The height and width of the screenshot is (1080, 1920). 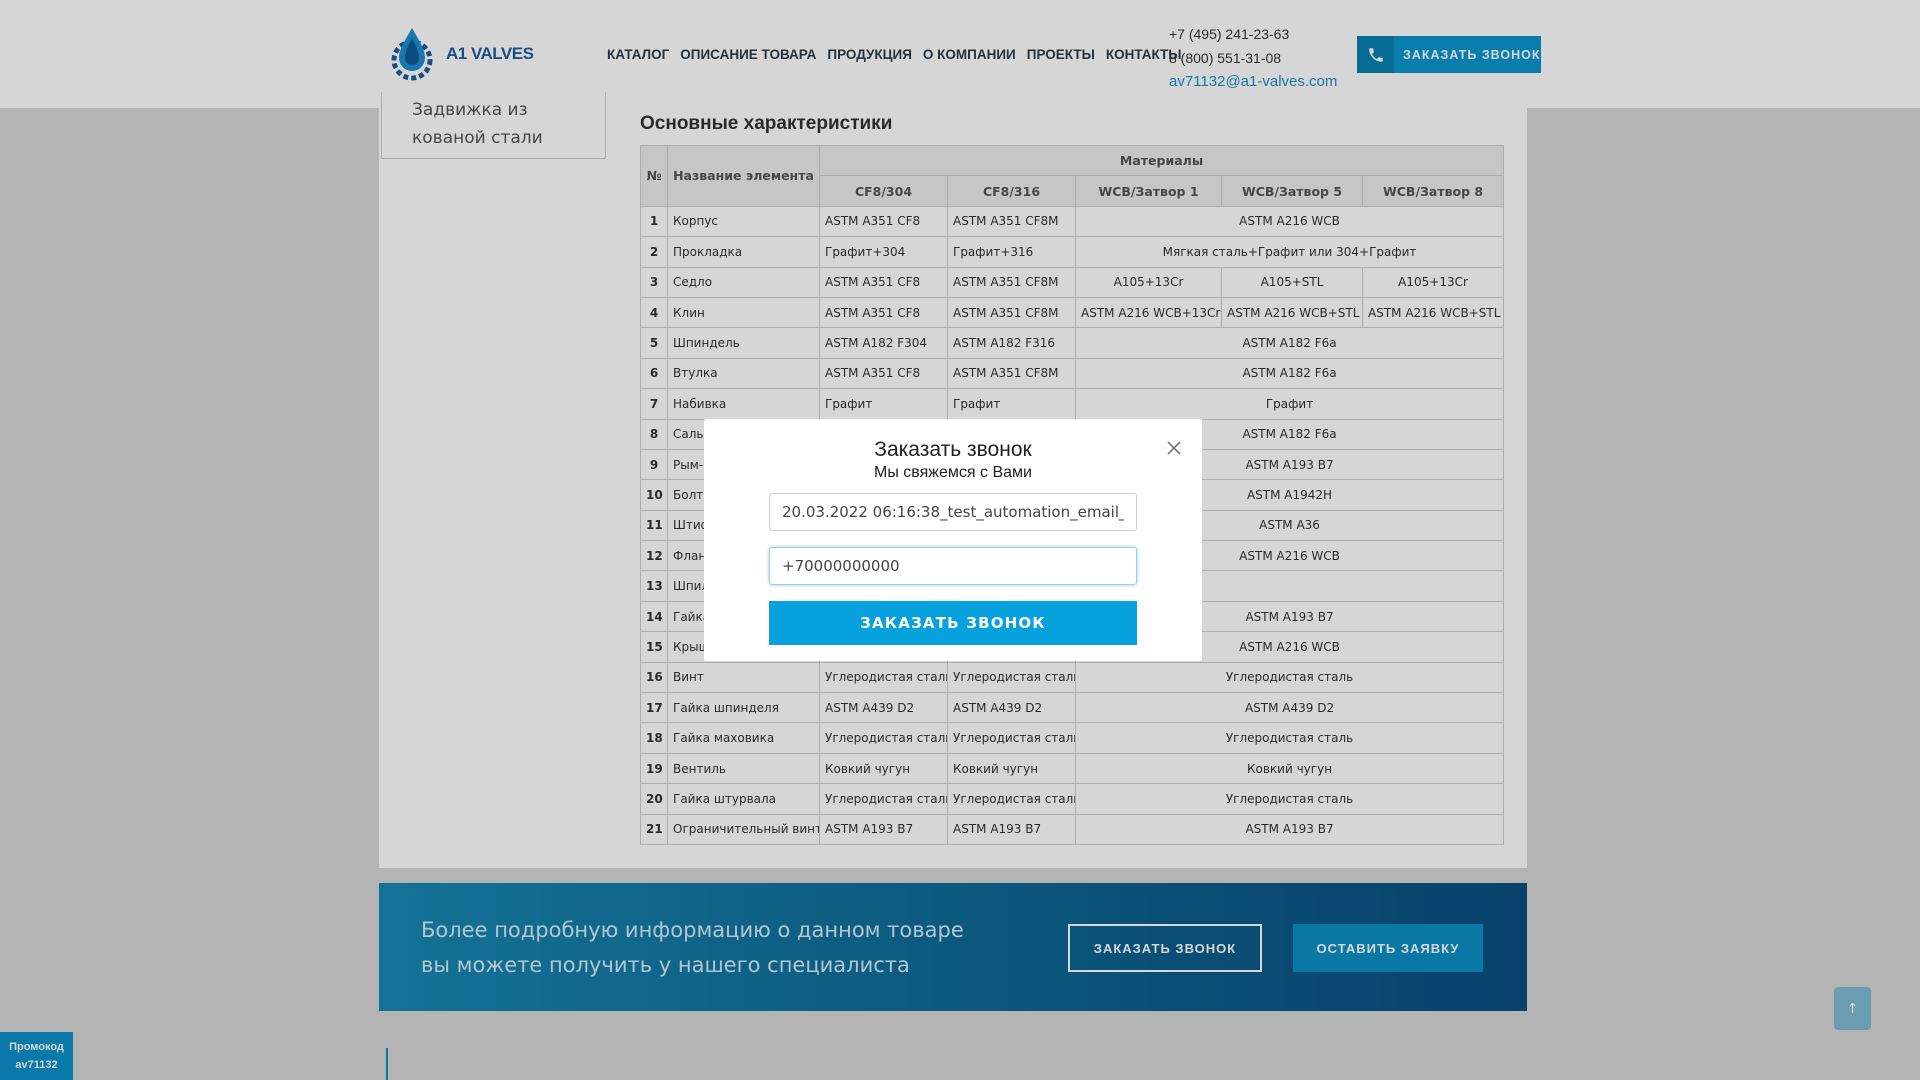 What do you see at coordinates (953, 623) in the screenshot?
I see `modal-submit-button: ЗАКАЗАТЬ ЗВОНОК` at bounding box center [953, 623].